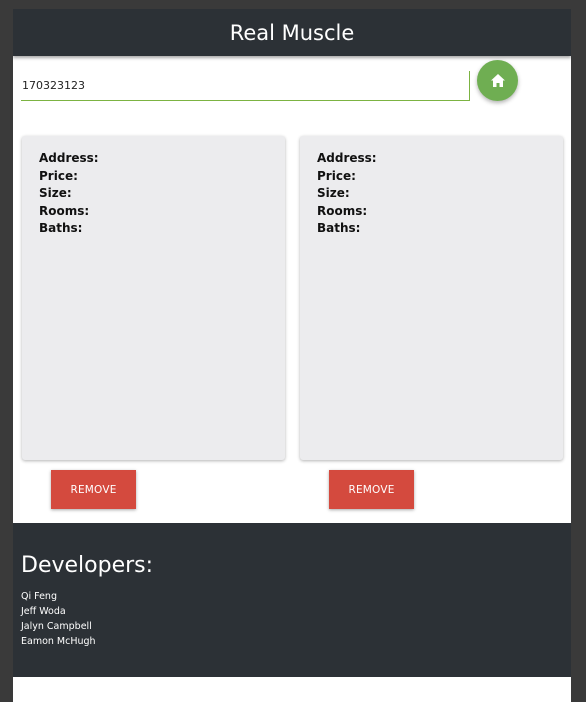 This screenshot has width=586, height=702. What do you see at coordinates (245, 86) in the screenshot?
I see `search-input` at bounding box center [245, 86].